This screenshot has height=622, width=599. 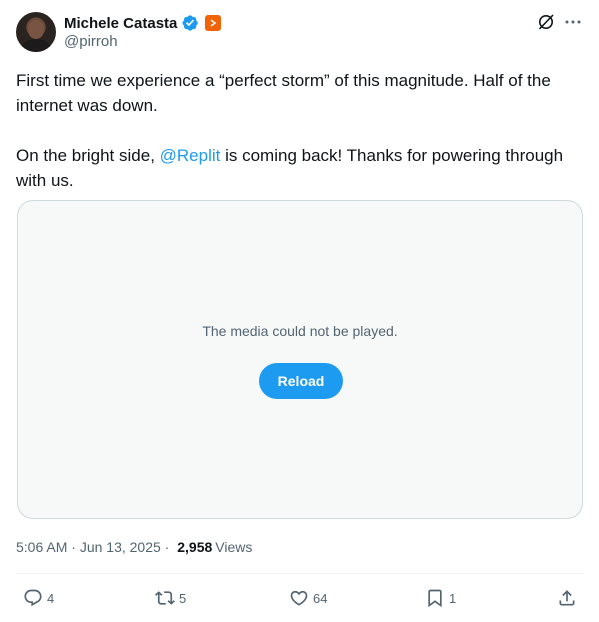 What do you see at coordinates (299, 573) in the screenshot?
I see `divider` at bounding box center [299, 573].